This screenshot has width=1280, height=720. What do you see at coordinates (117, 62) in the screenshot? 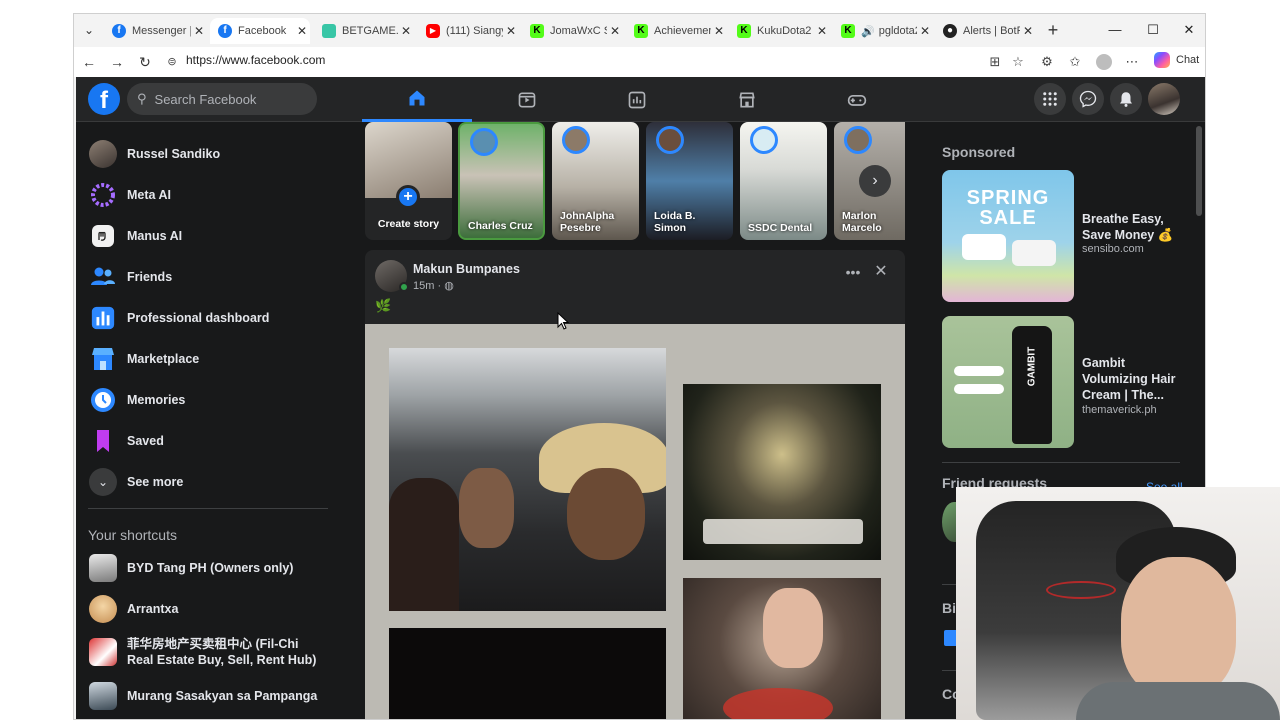
I see `forward-button: →` at bounding box center [117, 62].